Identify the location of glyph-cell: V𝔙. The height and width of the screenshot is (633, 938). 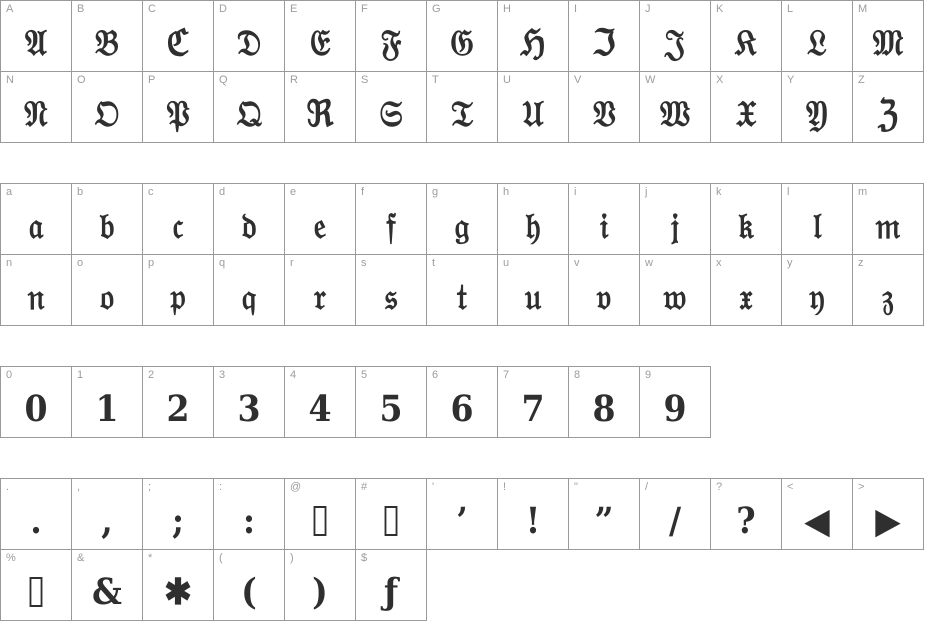
(604, 107).